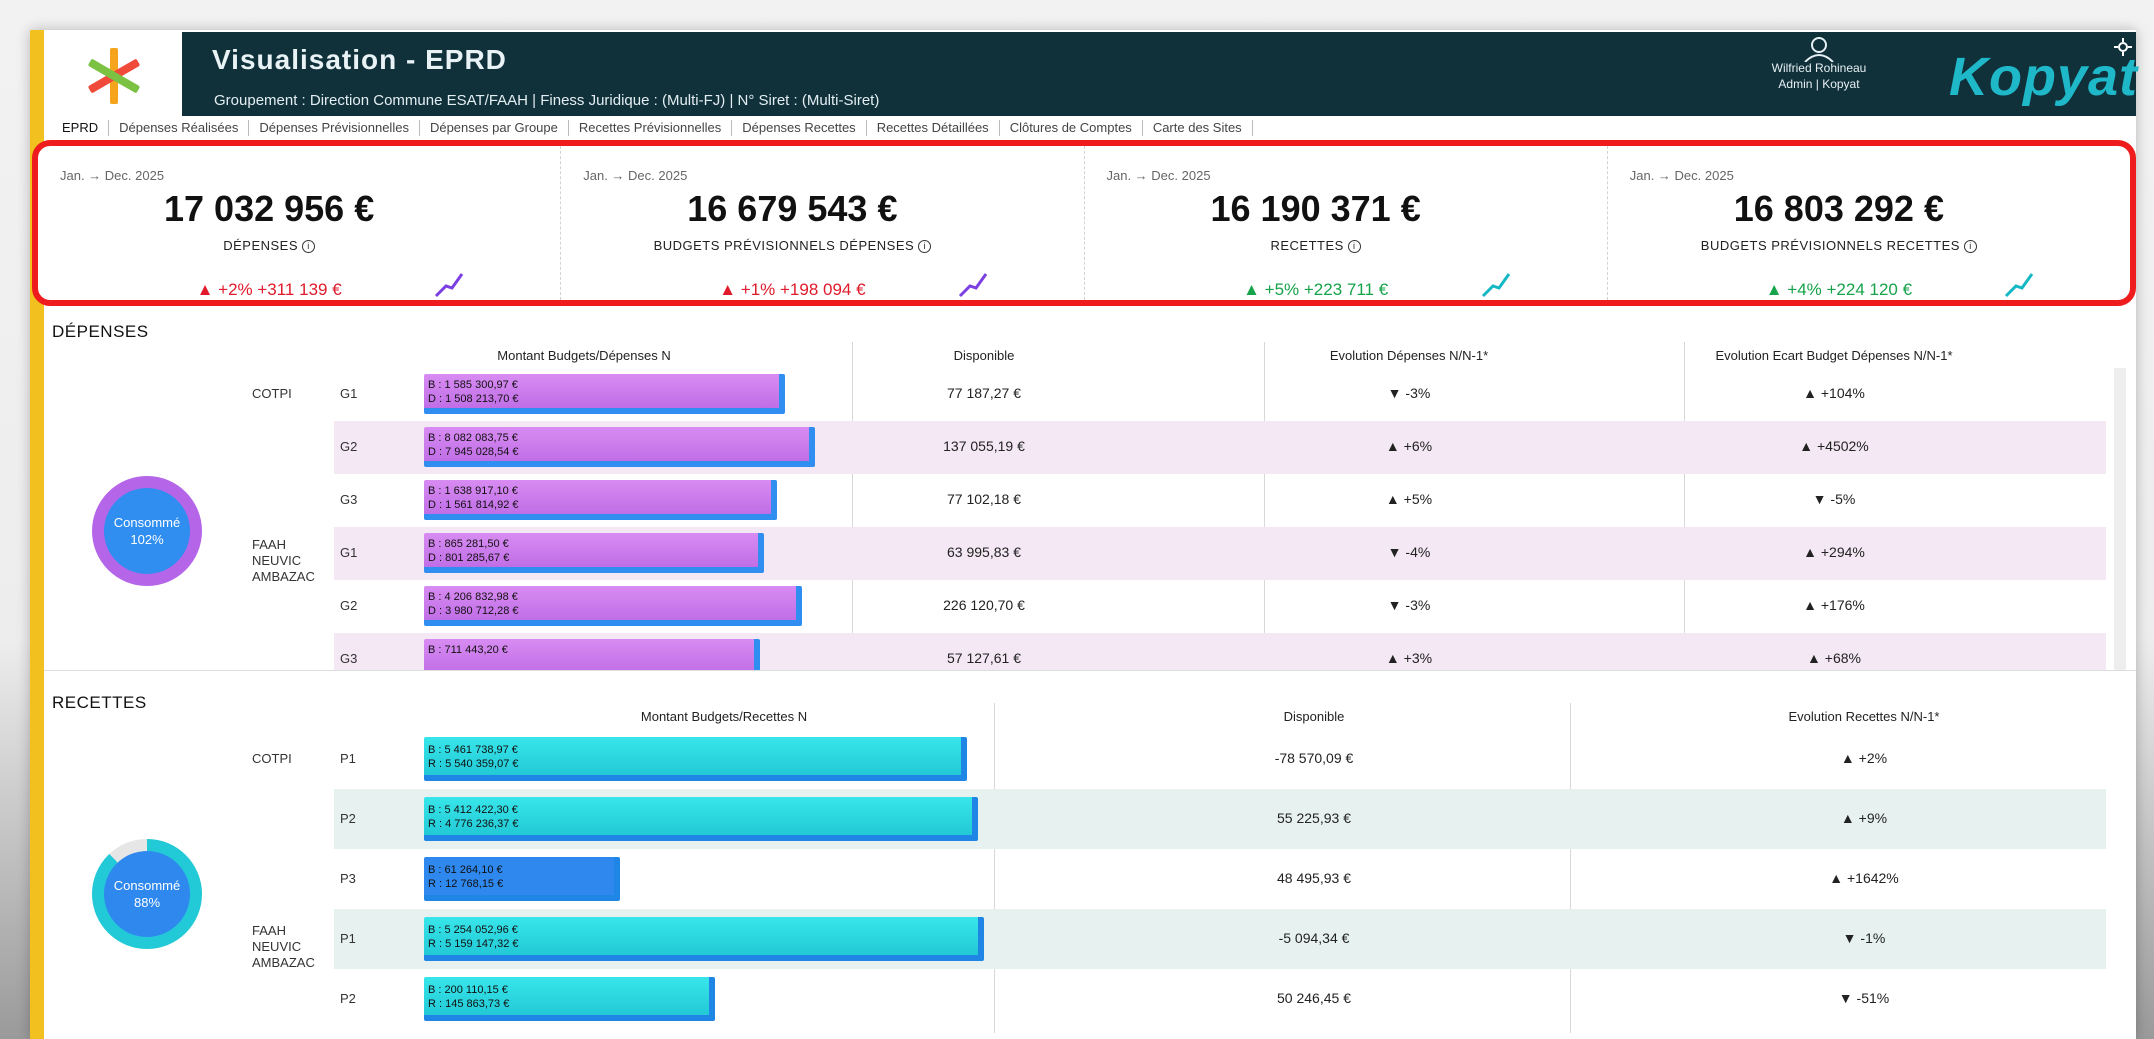 Image resolution: width=2154 pixels, height=1039 pixels. What do you see at coordinates (468, 650) in the screenshot?
I see `budget-amount: B : 711 443,20 €` at bounding box center [468, 650].